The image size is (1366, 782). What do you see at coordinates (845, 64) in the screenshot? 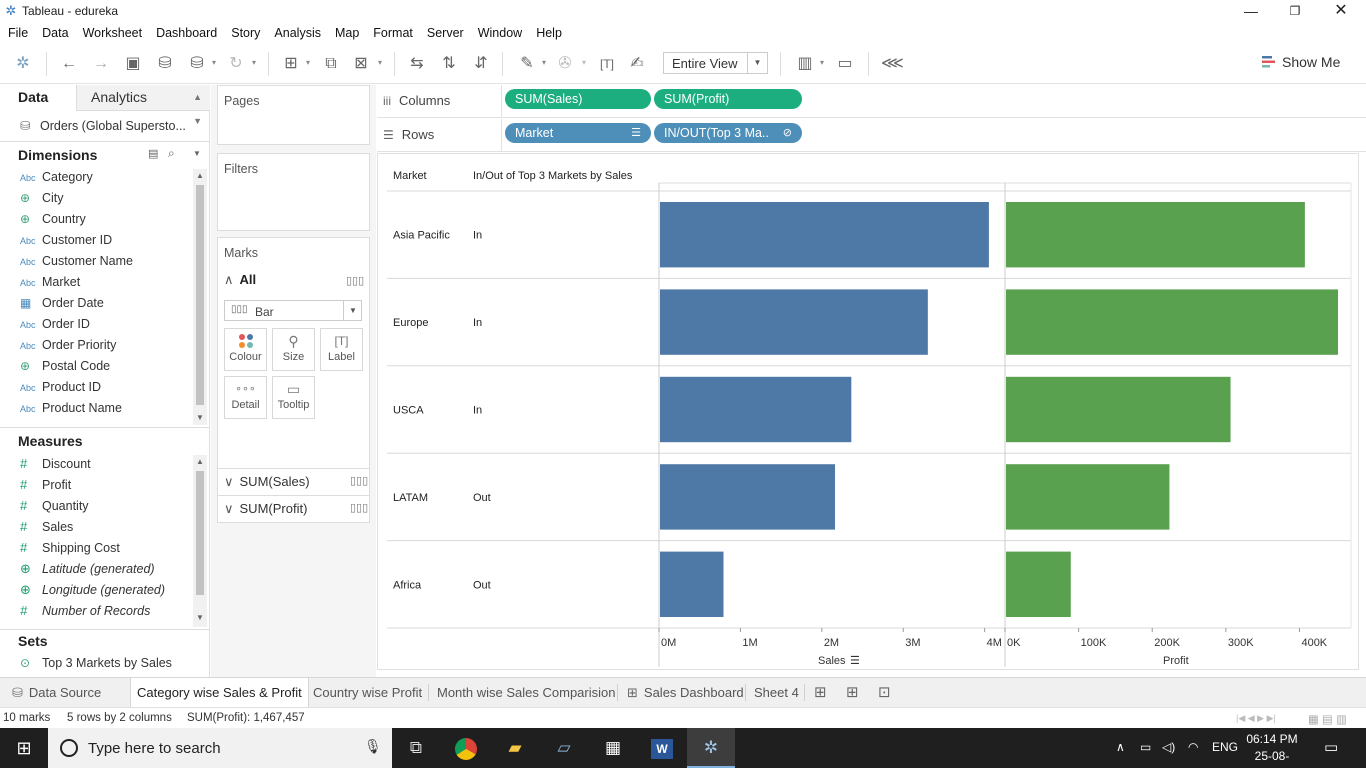
I see `presentation-mode-icon: ▭` at bounding box center [845, 64].